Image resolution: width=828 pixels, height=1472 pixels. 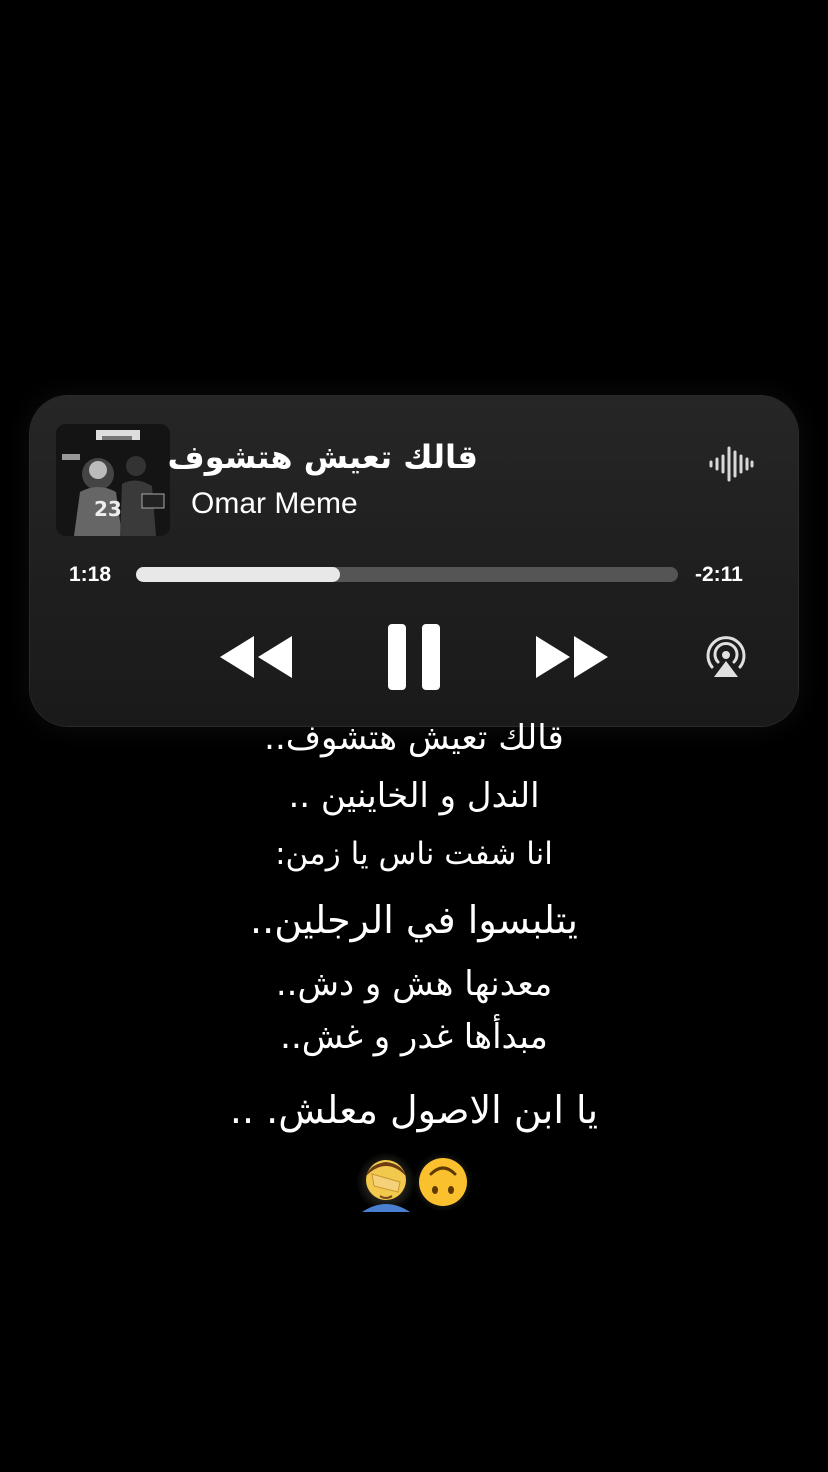 I want to click on rewind-icon, so click(x=256, y=657).